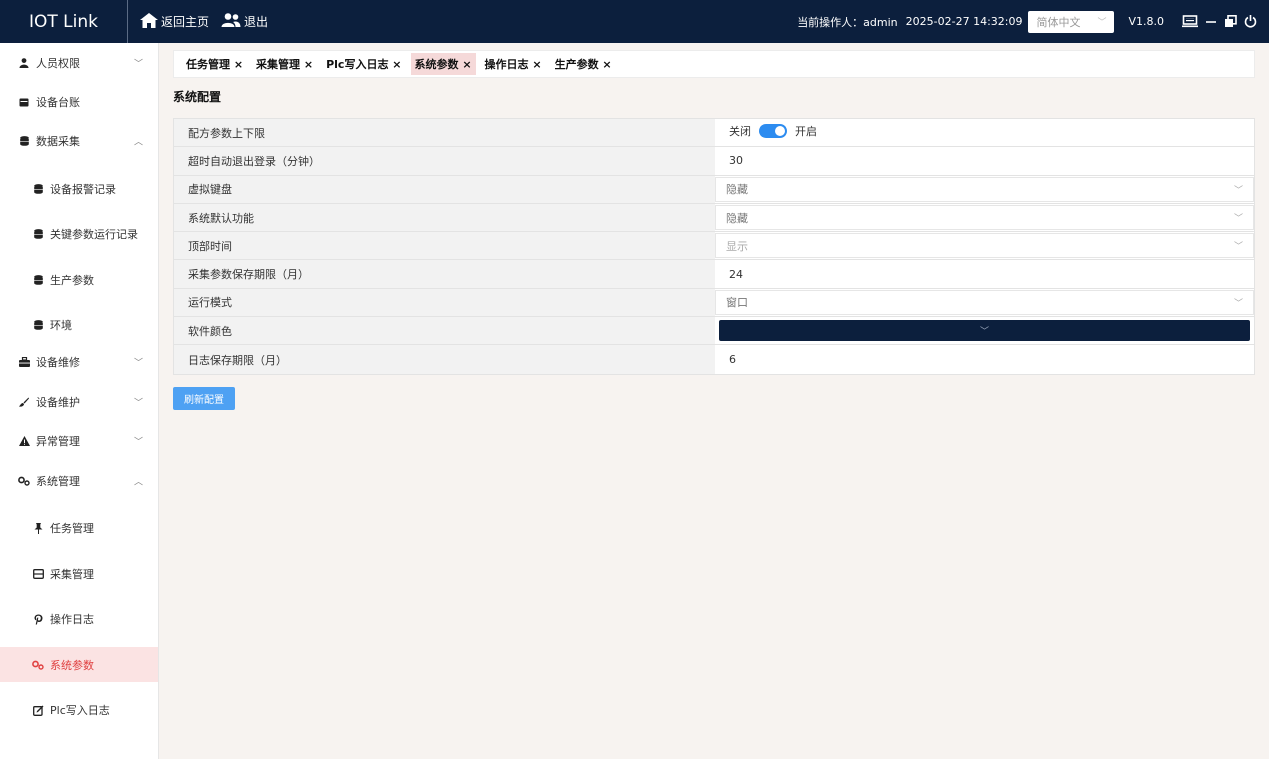  I want to click on language-select: 简体中文 ﹀, so click(1071, 21).